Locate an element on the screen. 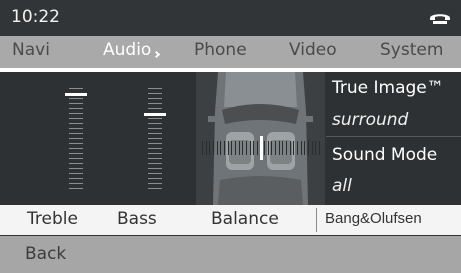 Image resolution: width=461 pixels, height=273 pixels. treble-slider is located at coordinates (76, 138).